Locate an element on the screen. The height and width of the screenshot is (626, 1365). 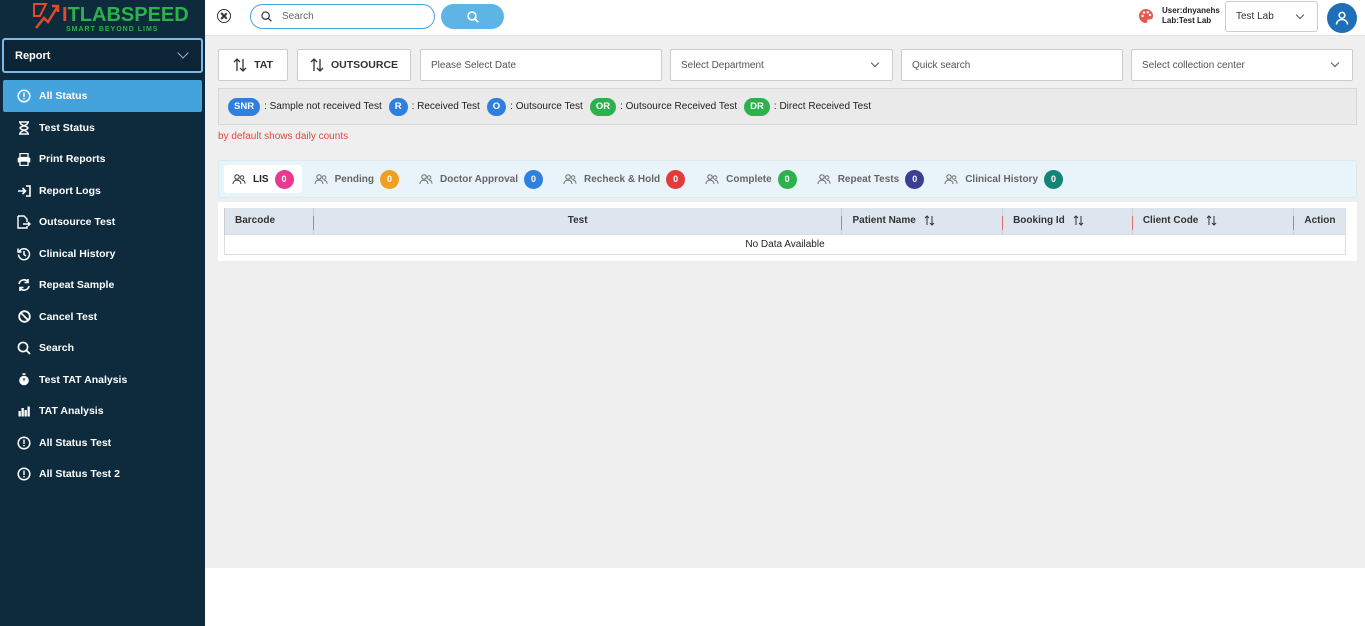
column-header-booking-id: Booking Id is located at coordinates (1067, 221).